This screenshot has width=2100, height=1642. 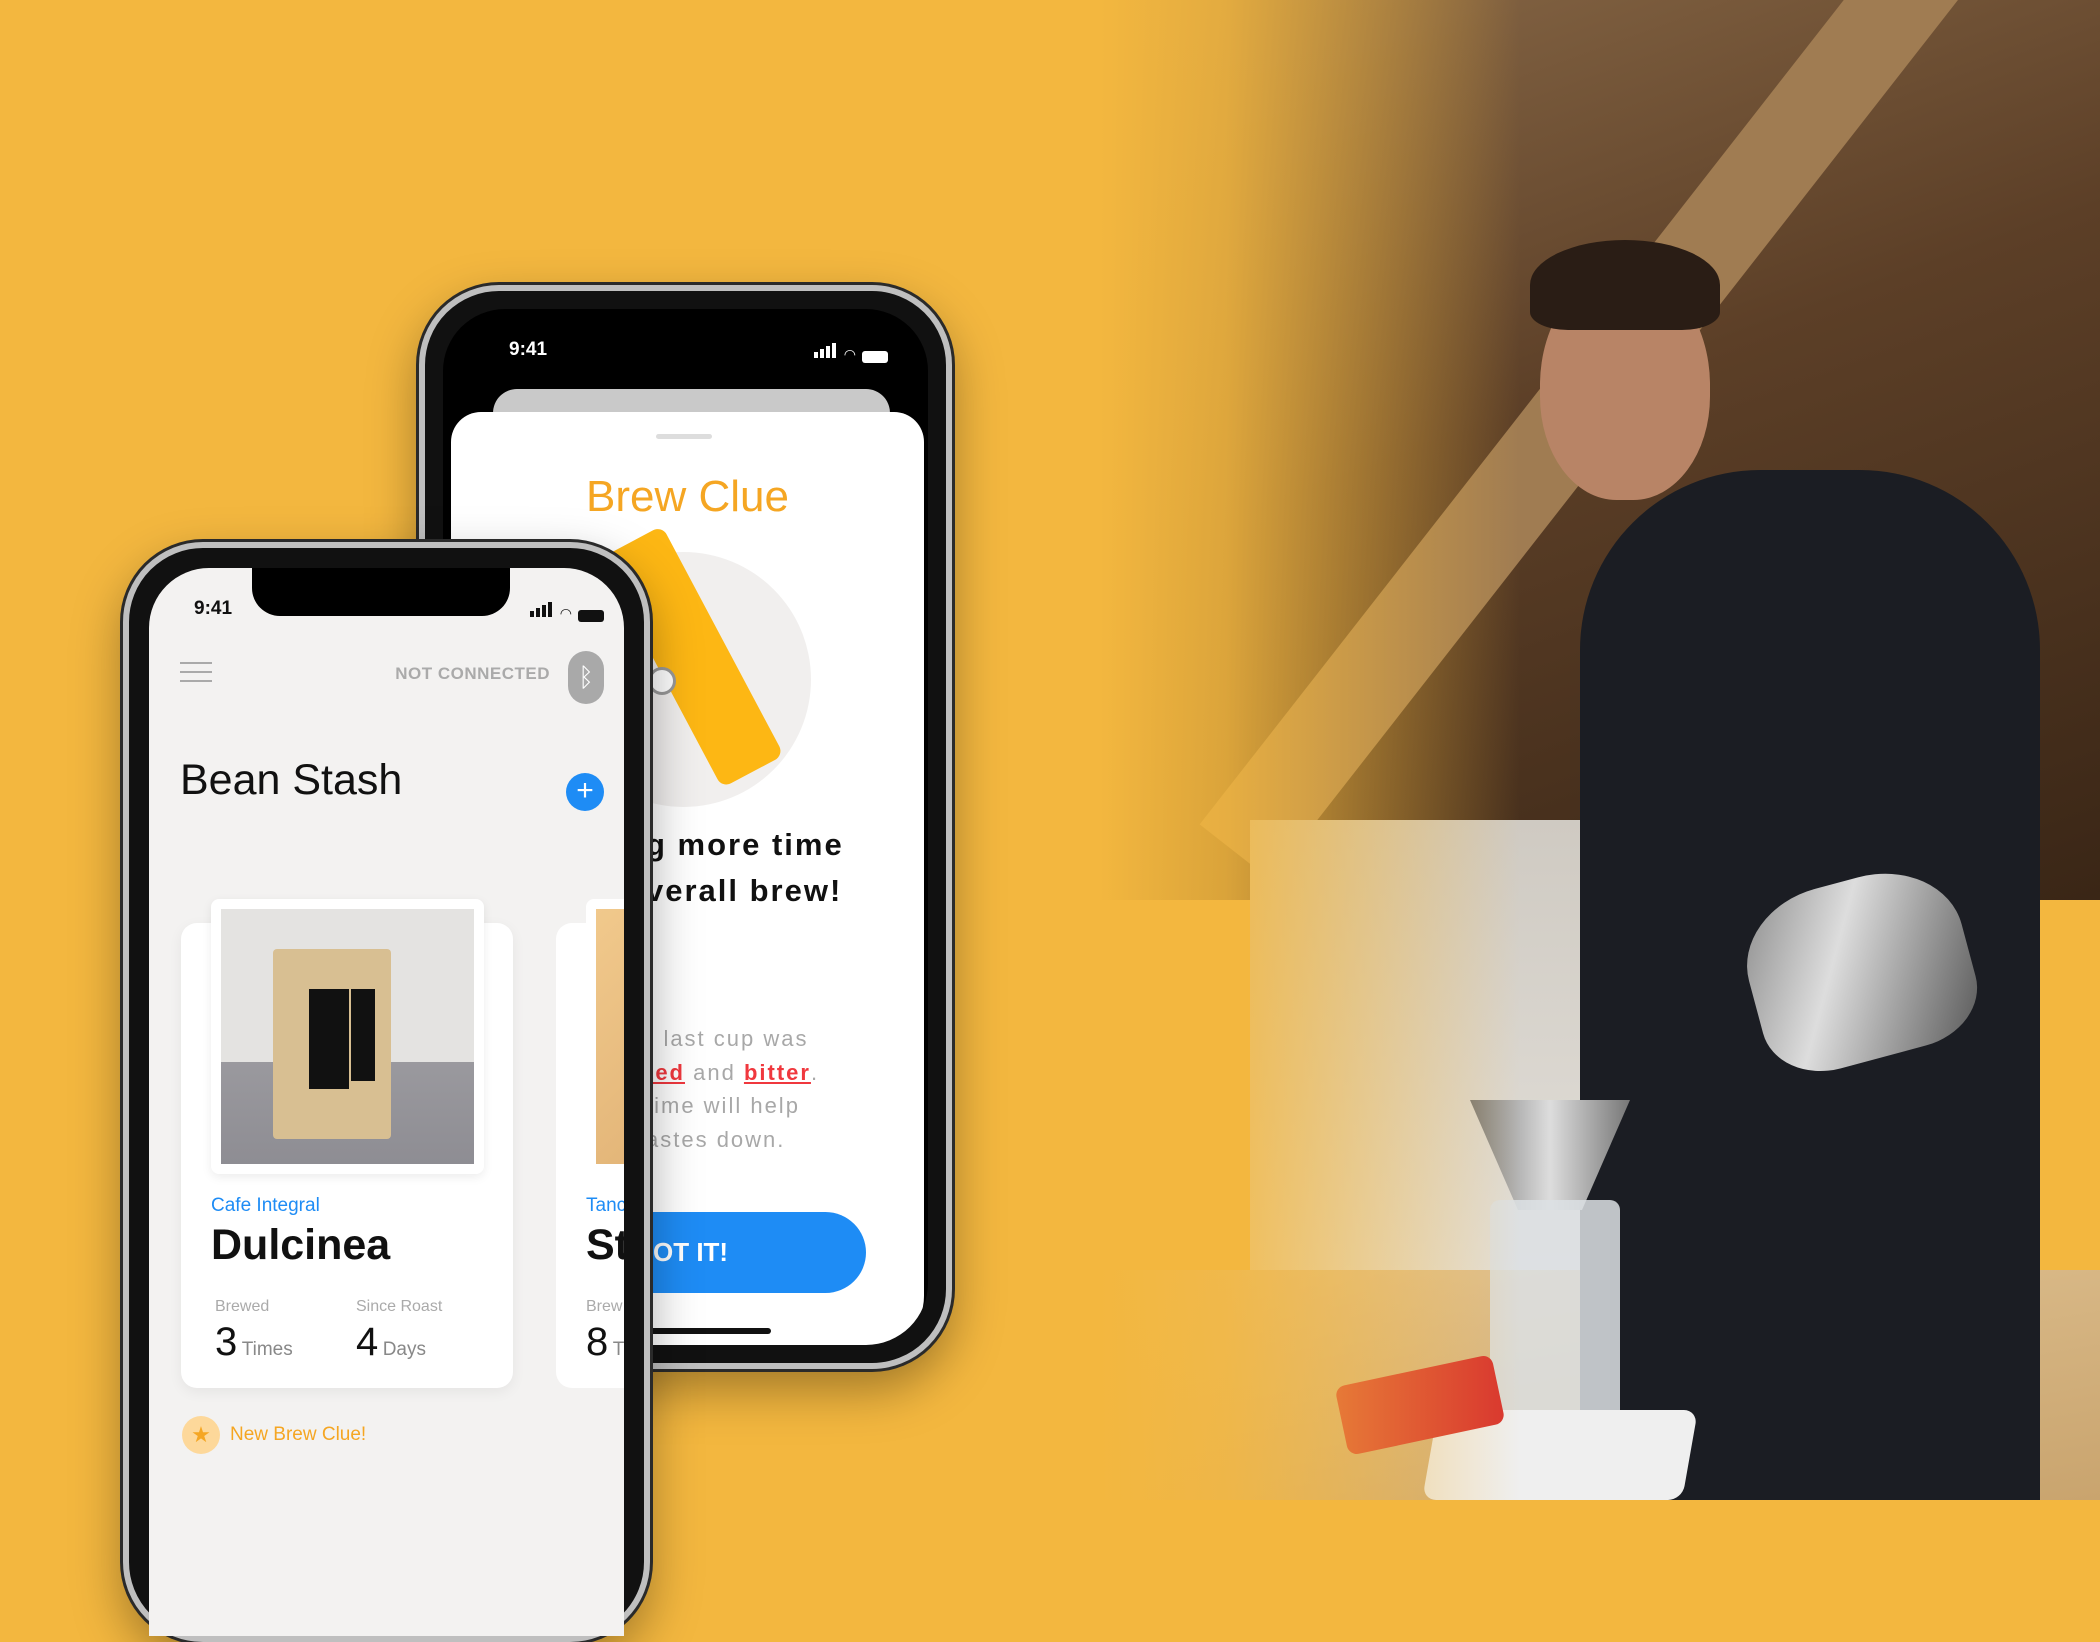 What do you see at coordinates (605, 1245) in the screenshot?
I see `bean-name: St` at bounding box center [605, 1245].